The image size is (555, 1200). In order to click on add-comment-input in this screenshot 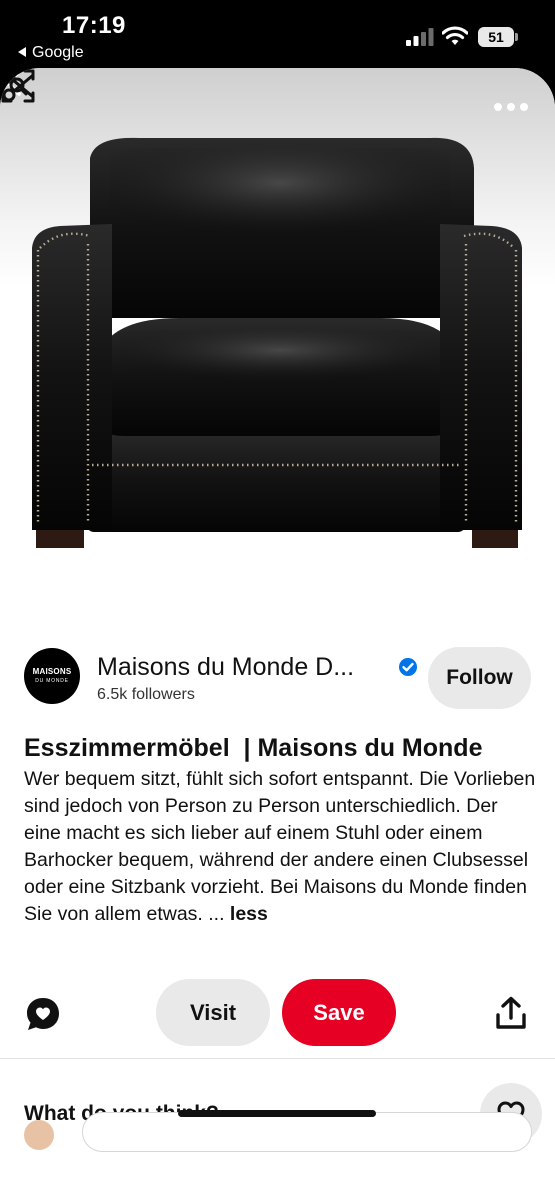, I will do `click(307, 1132)`.